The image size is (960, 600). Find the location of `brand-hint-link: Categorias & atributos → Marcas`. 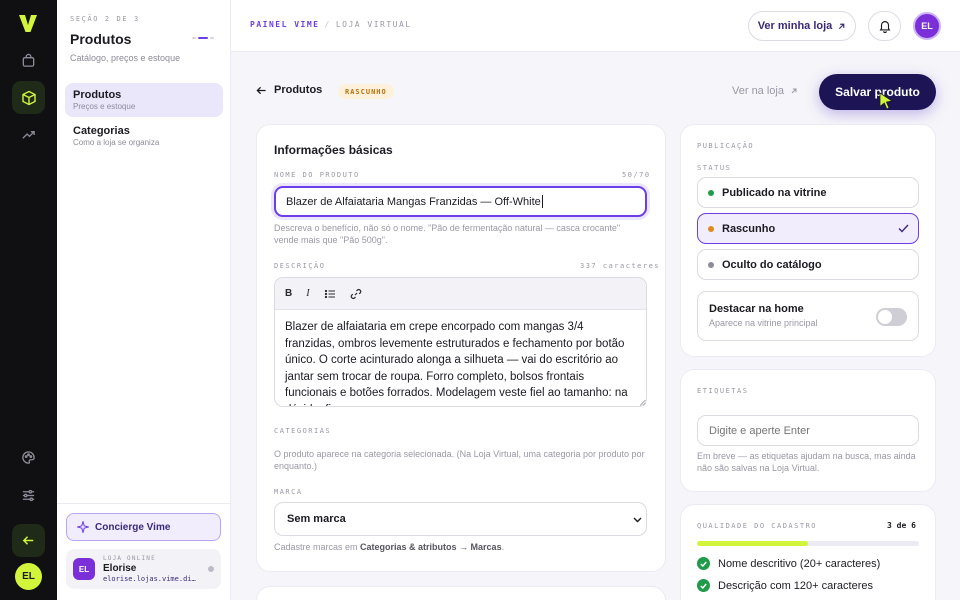

brand-hint-link: Categorias & atributos → Marcas is located at coordinates (431, 547).